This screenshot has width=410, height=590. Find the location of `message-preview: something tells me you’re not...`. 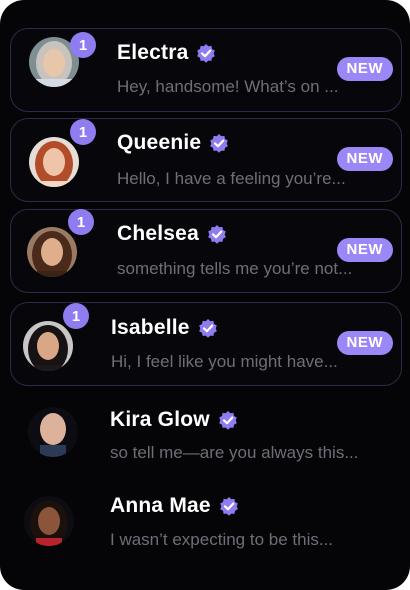

message-preview: something tells me you’re not... is located at coordinates (235, 268).